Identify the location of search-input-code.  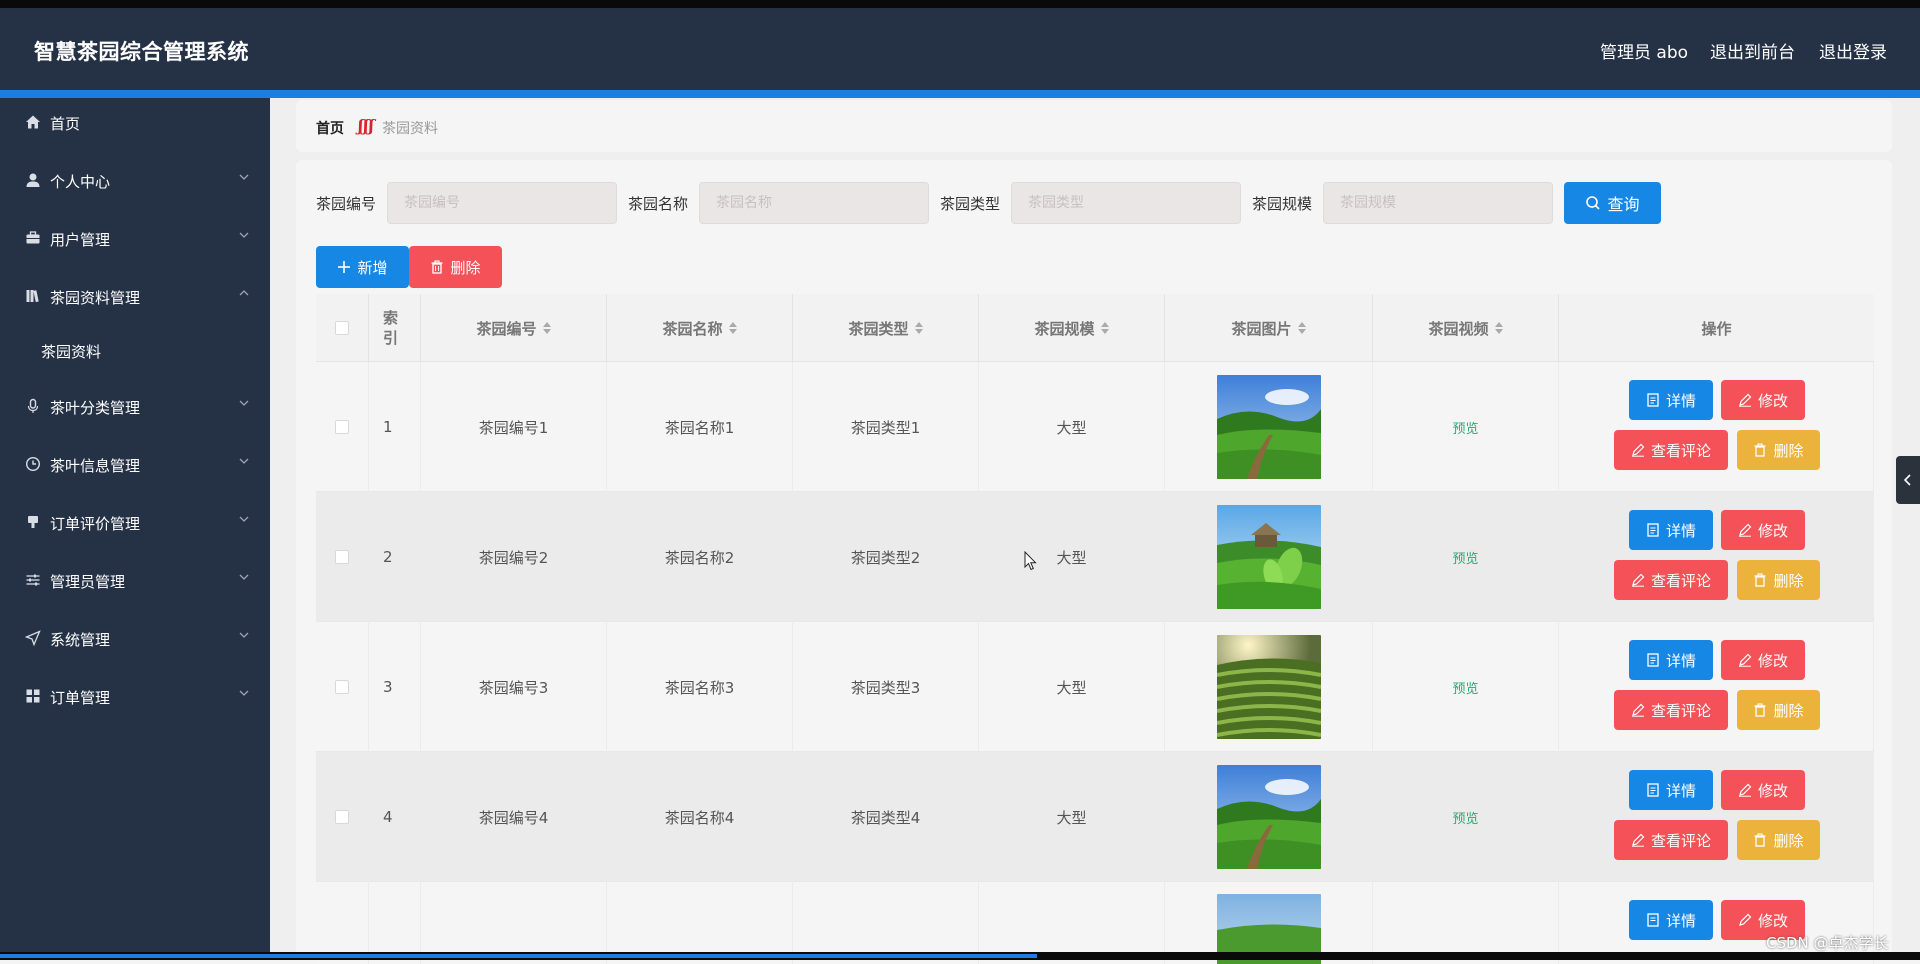
(502, 203).